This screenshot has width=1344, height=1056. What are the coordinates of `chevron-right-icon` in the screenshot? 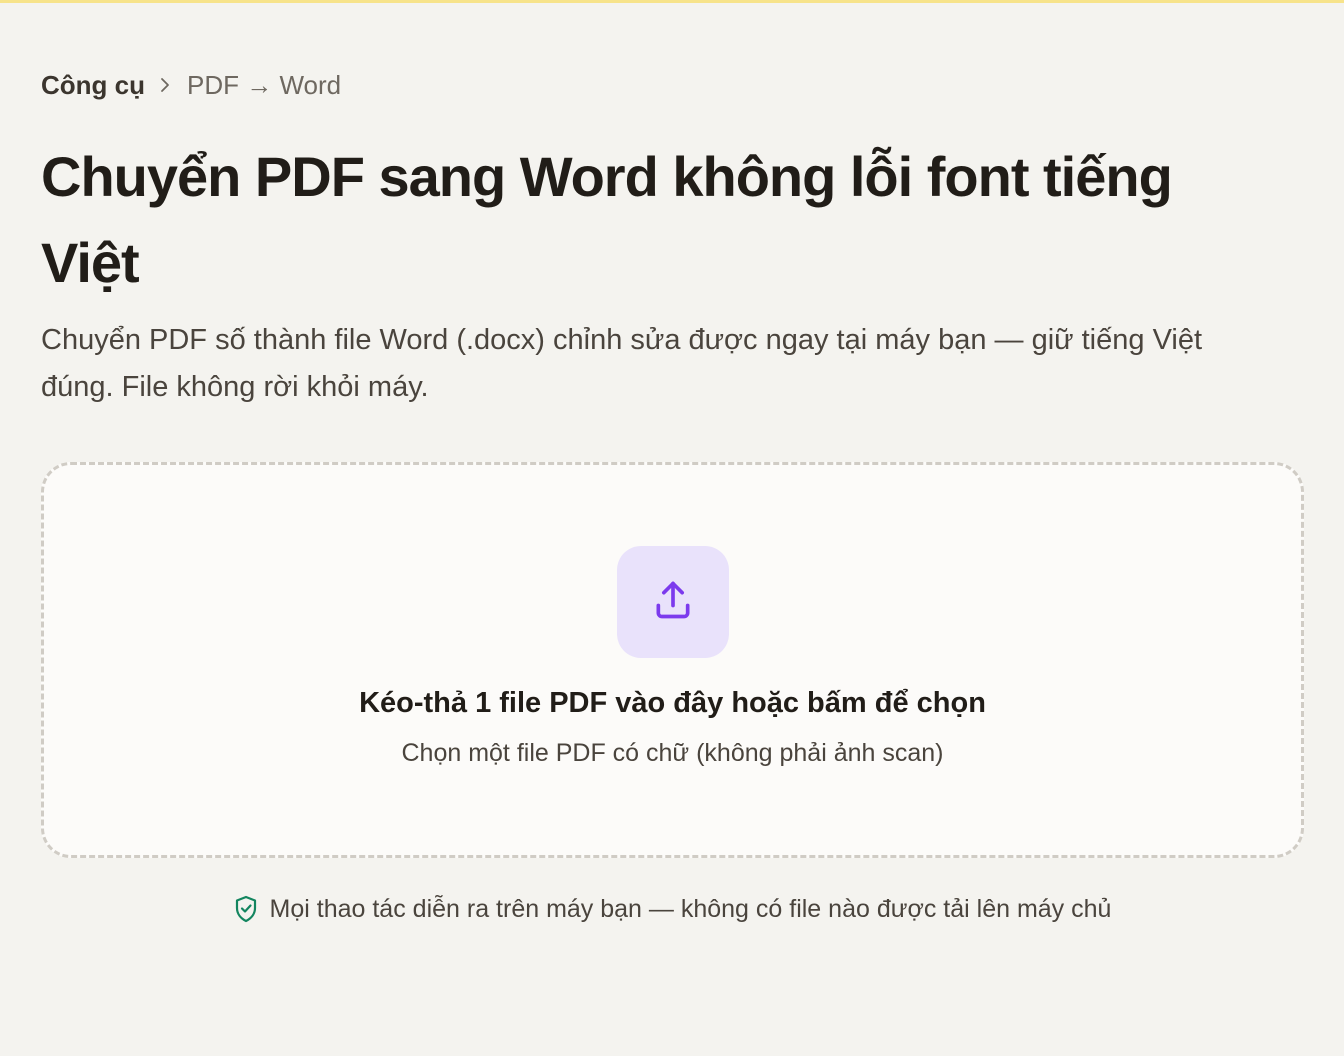 It's located at (165, 85).